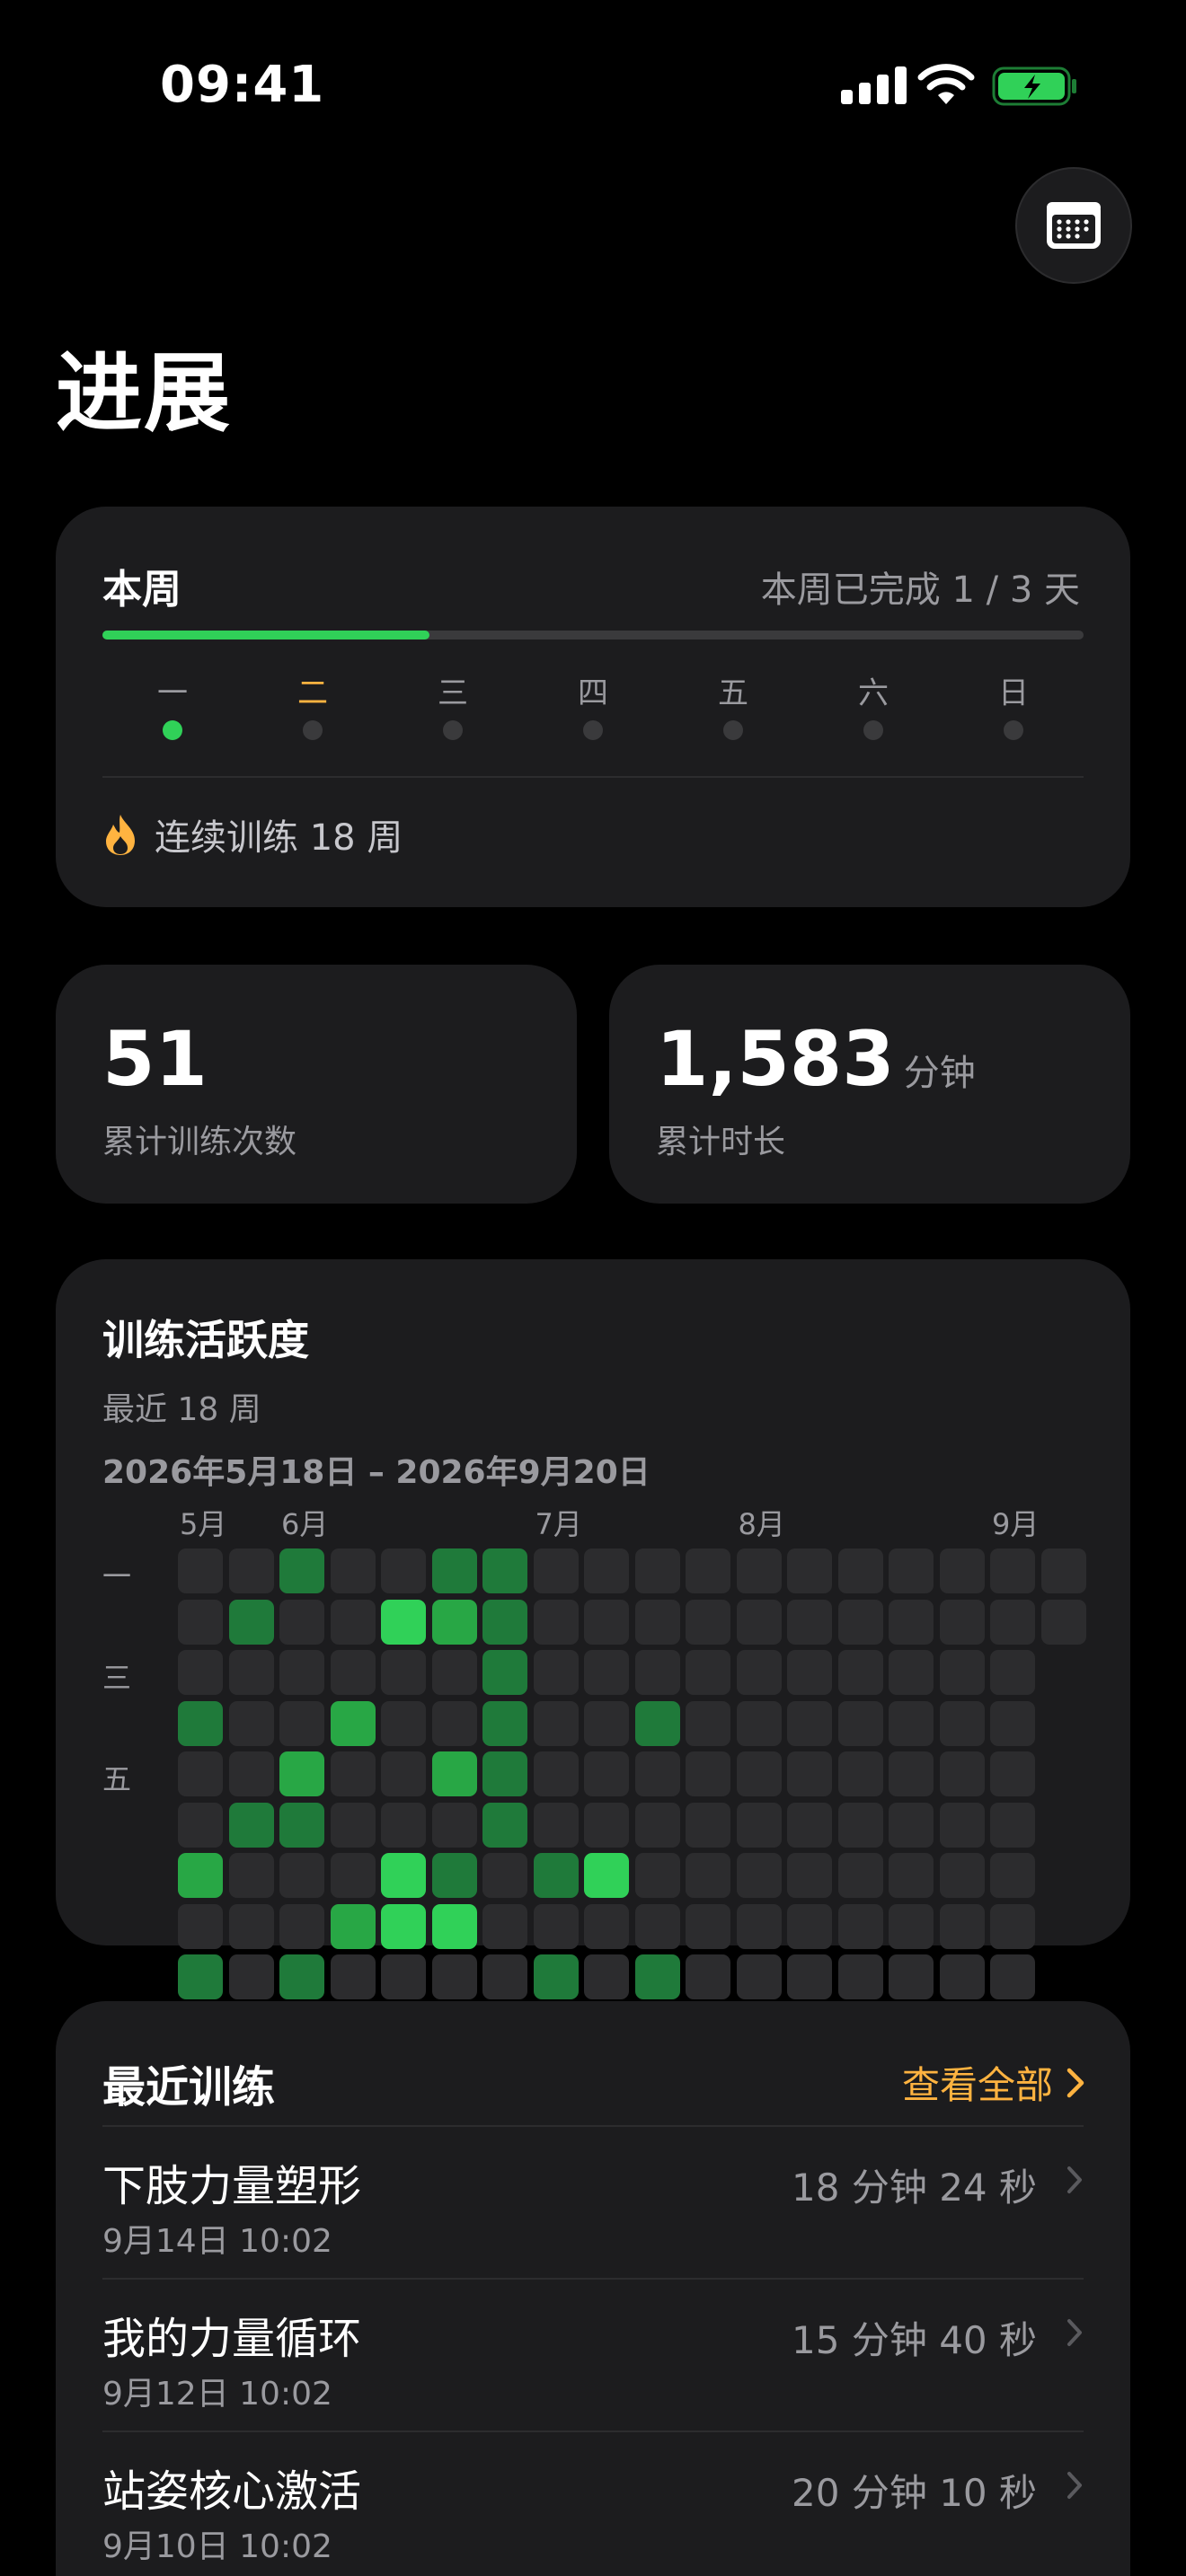  What do you see at coordinates (593, 2200) in the screenshot?
I see `workout-row: 下肢力量塑形 9月14日 10:02 18 分钟 24 秒` at bounding box center [593, 2200].